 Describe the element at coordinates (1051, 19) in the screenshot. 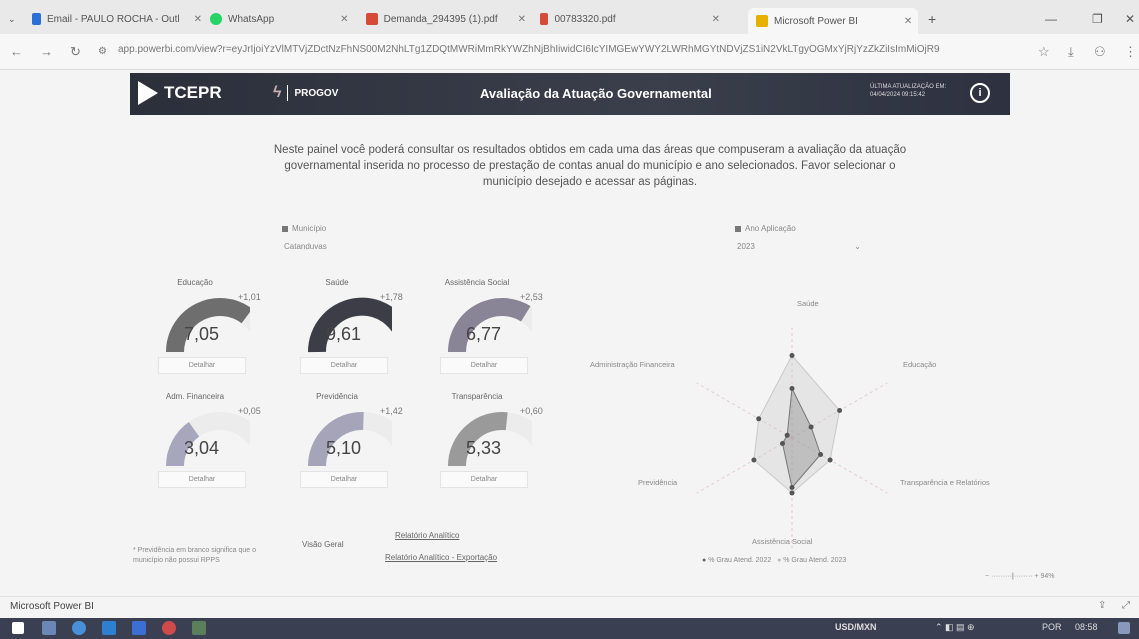

I see `minimize-window-button: —` at that location.